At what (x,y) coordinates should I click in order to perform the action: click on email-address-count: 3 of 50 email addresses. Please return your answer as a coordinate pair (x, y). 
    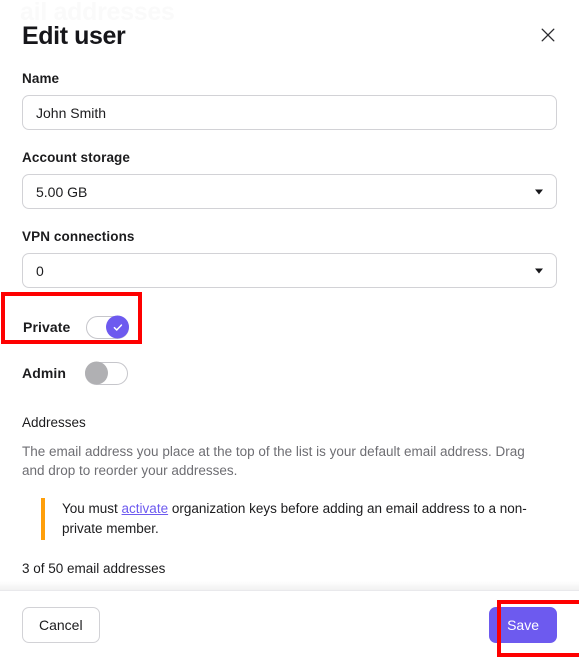
    Looking at the image, I should click on (94, 568).